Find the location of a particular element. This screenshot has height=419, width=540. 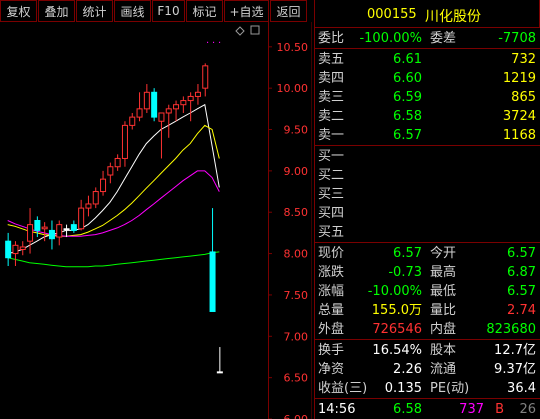

stats-row: 涨跌 -0.73 最高 6.87 is located at coordinates (427, 272).